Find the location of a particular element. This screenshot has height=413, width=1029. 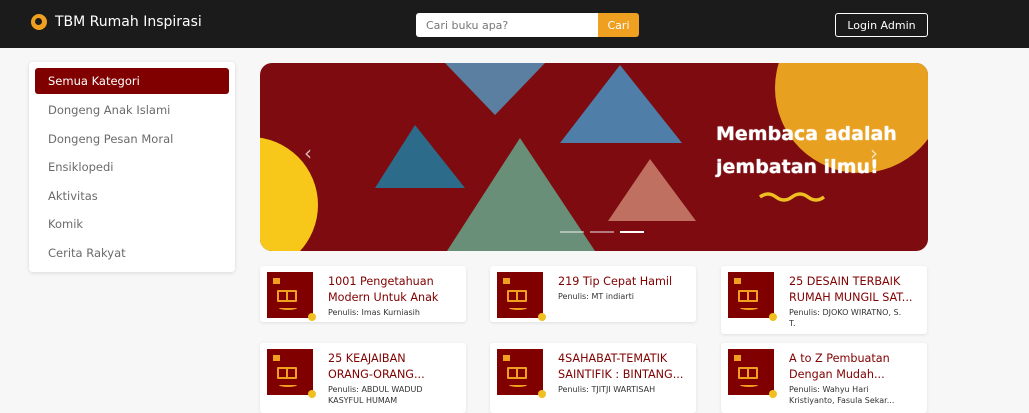

logo-icon is located at coordinates (39, 22).